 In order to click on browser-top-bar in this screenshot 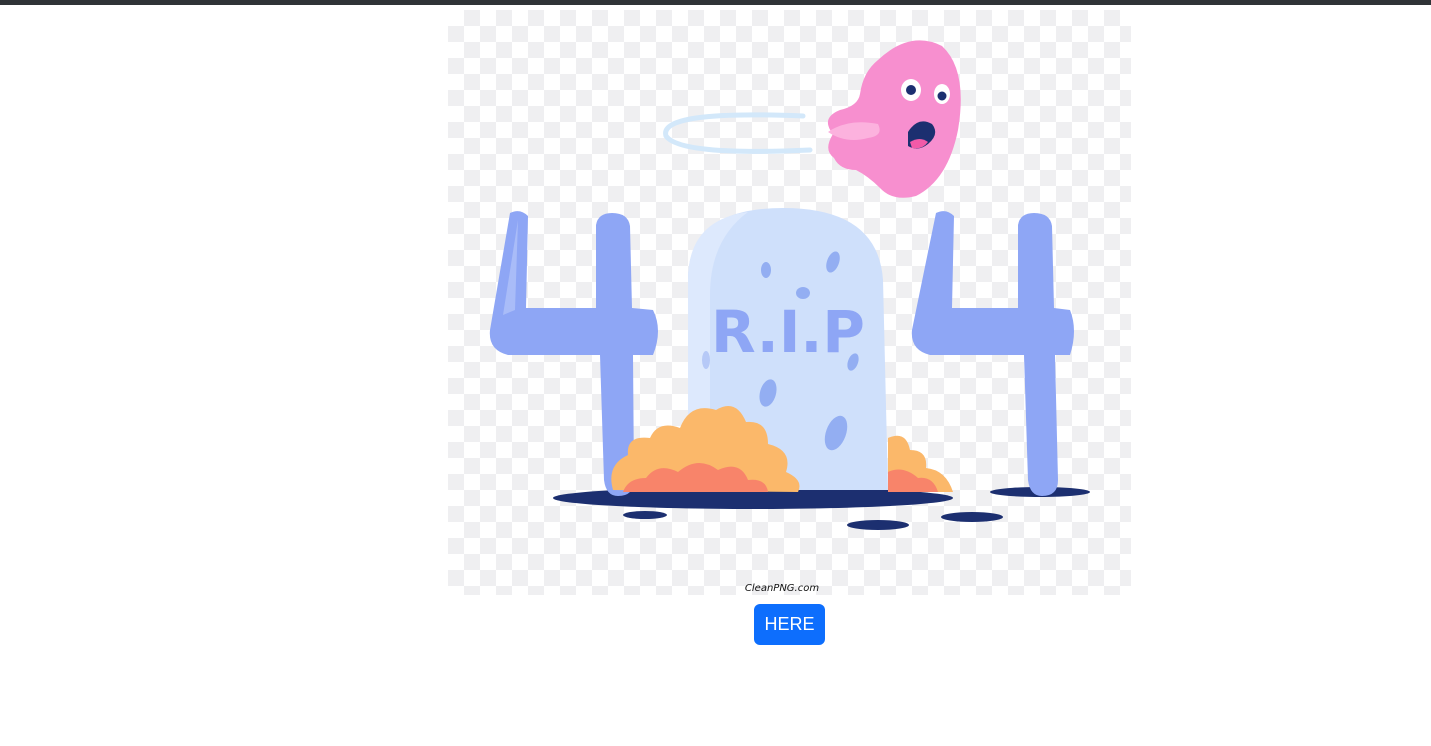, I will do `click(715, 2)`.